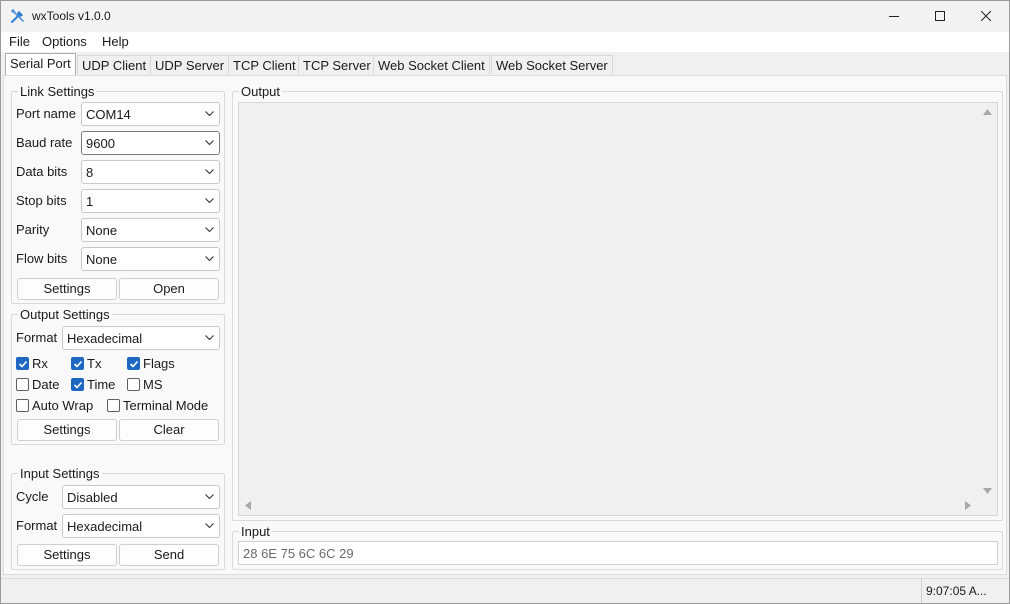 This screenshot has height=604, width=1010. I want to click on parity-select: None, so click(150, 230).